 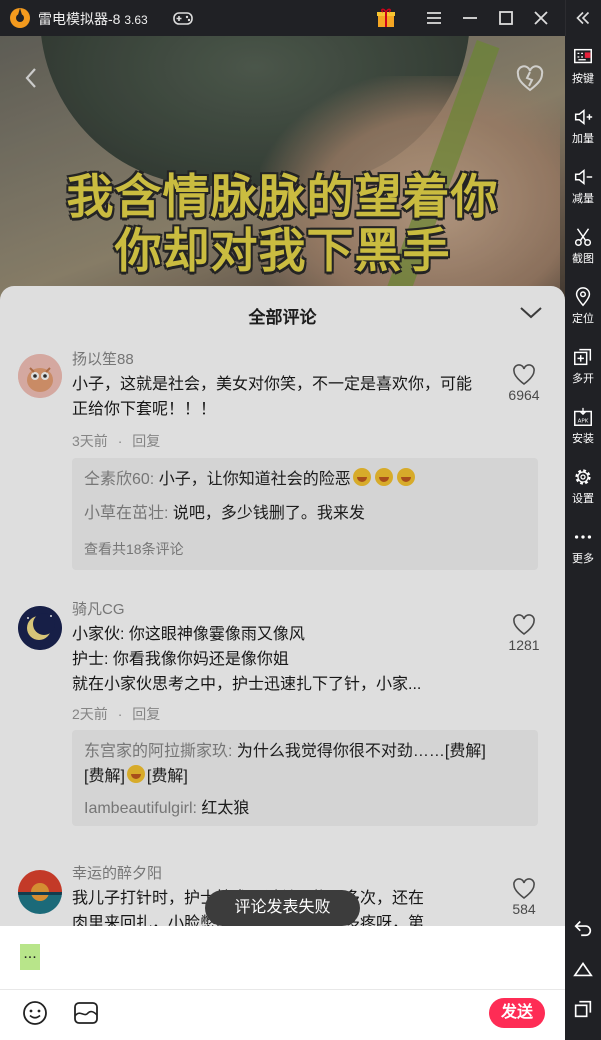 What do you see at coordinates (282, 251) in the screenshot?
I see `video-caption-line-2: 你却对我下黑手` at bounding box center [282, 251].